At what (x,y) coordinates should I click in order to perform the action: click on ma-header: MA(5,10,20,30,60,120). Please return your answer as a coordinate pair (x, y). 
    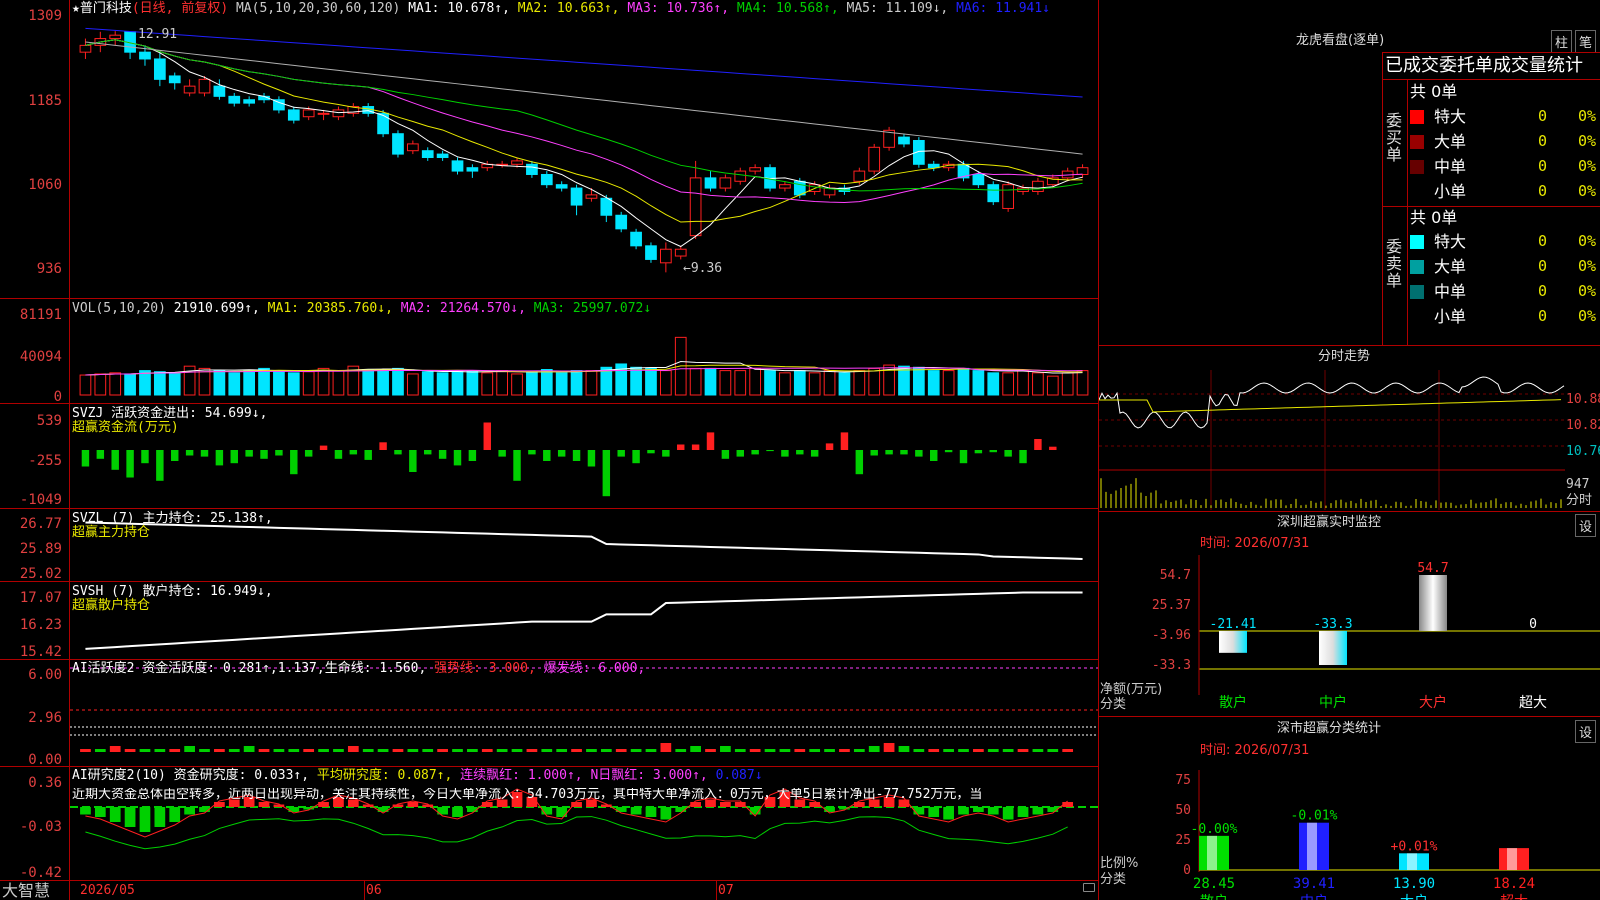
    Looking at the image, I should click on (318, 8).